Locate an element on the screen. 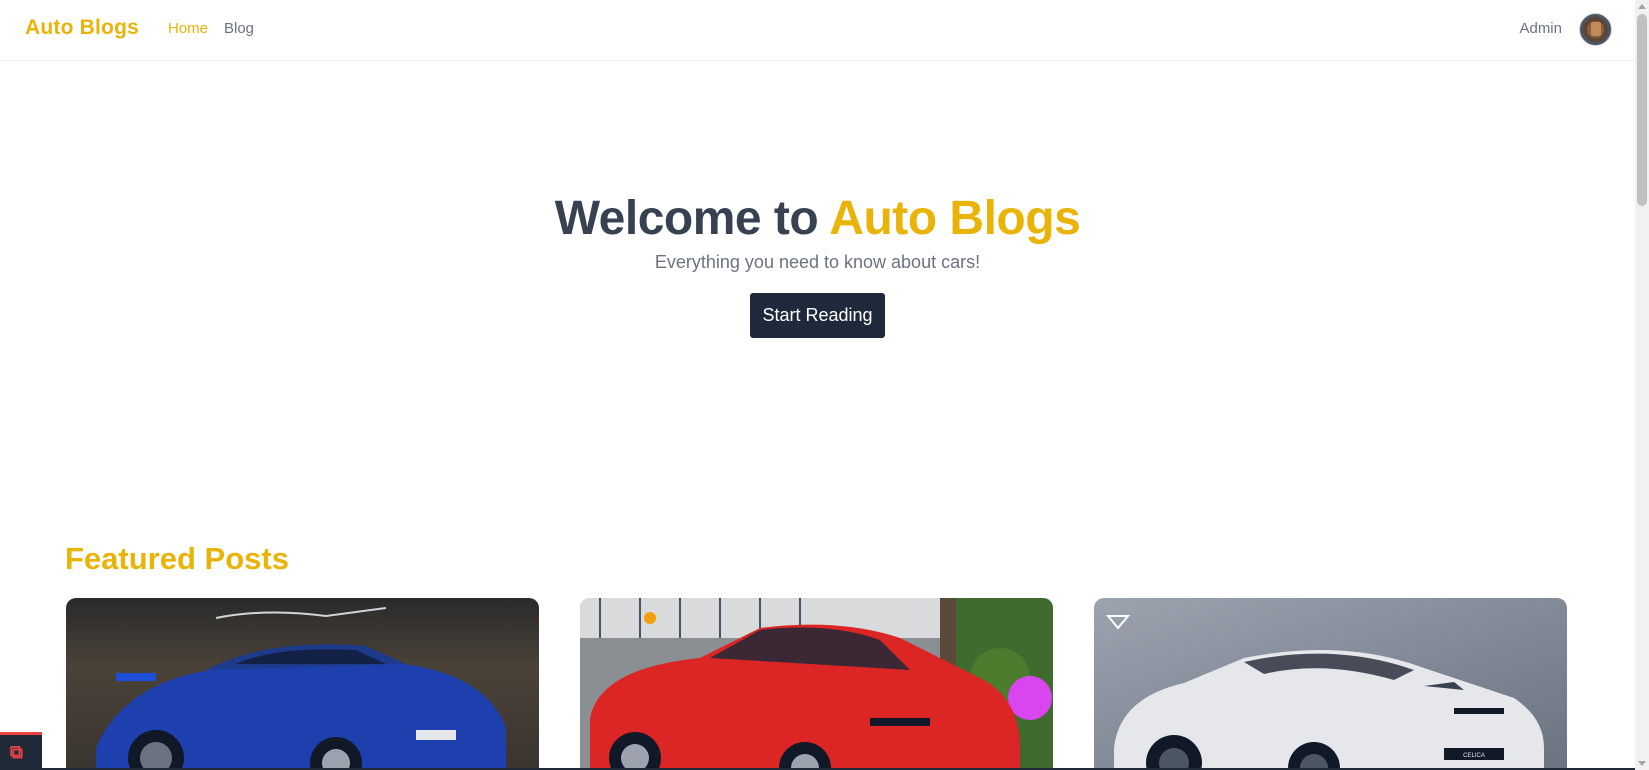  nav-home-link: Home is located at coordinates (188, 28).